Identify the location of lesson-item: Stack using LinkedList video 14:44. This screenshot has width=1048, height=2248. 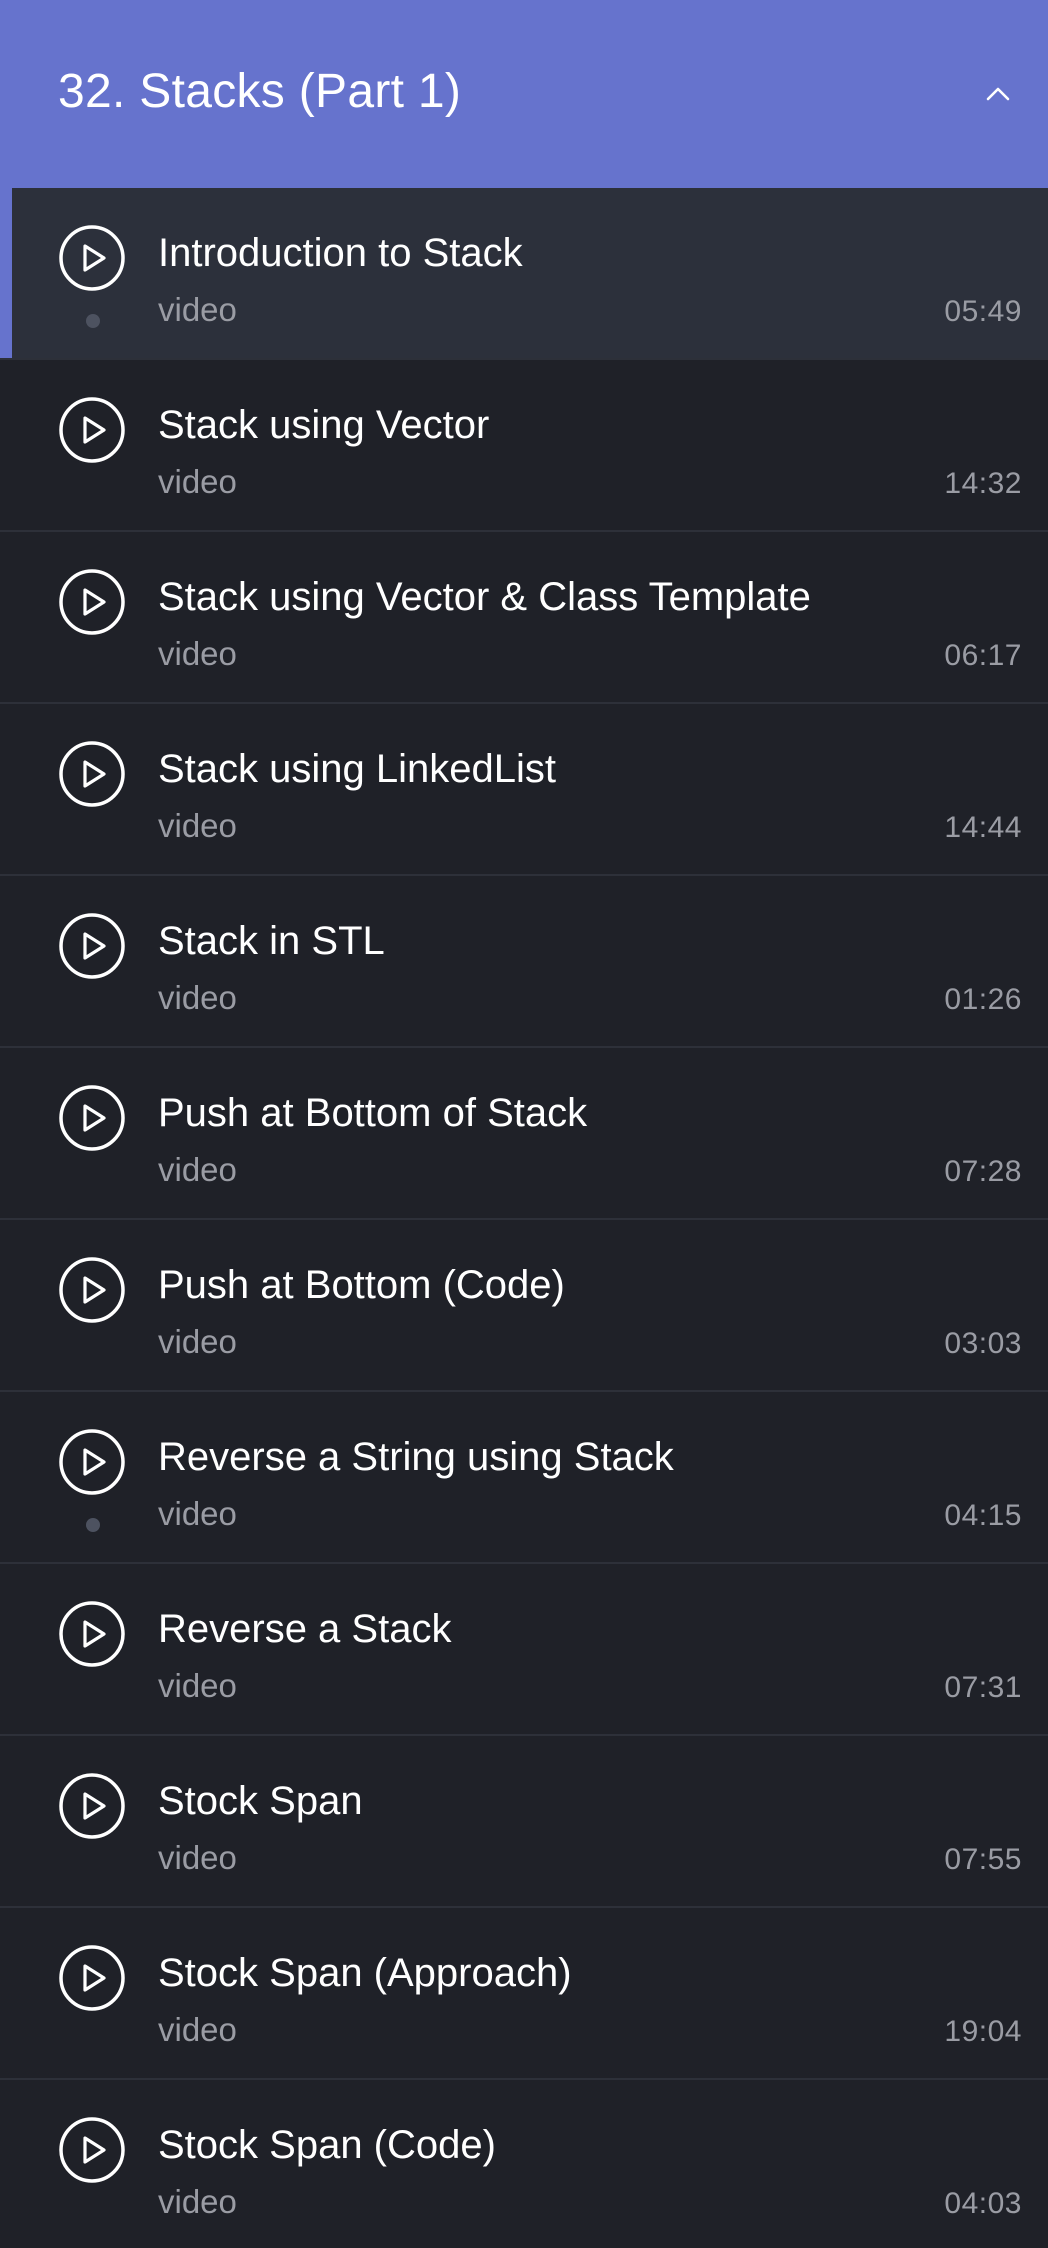
(524, 790).